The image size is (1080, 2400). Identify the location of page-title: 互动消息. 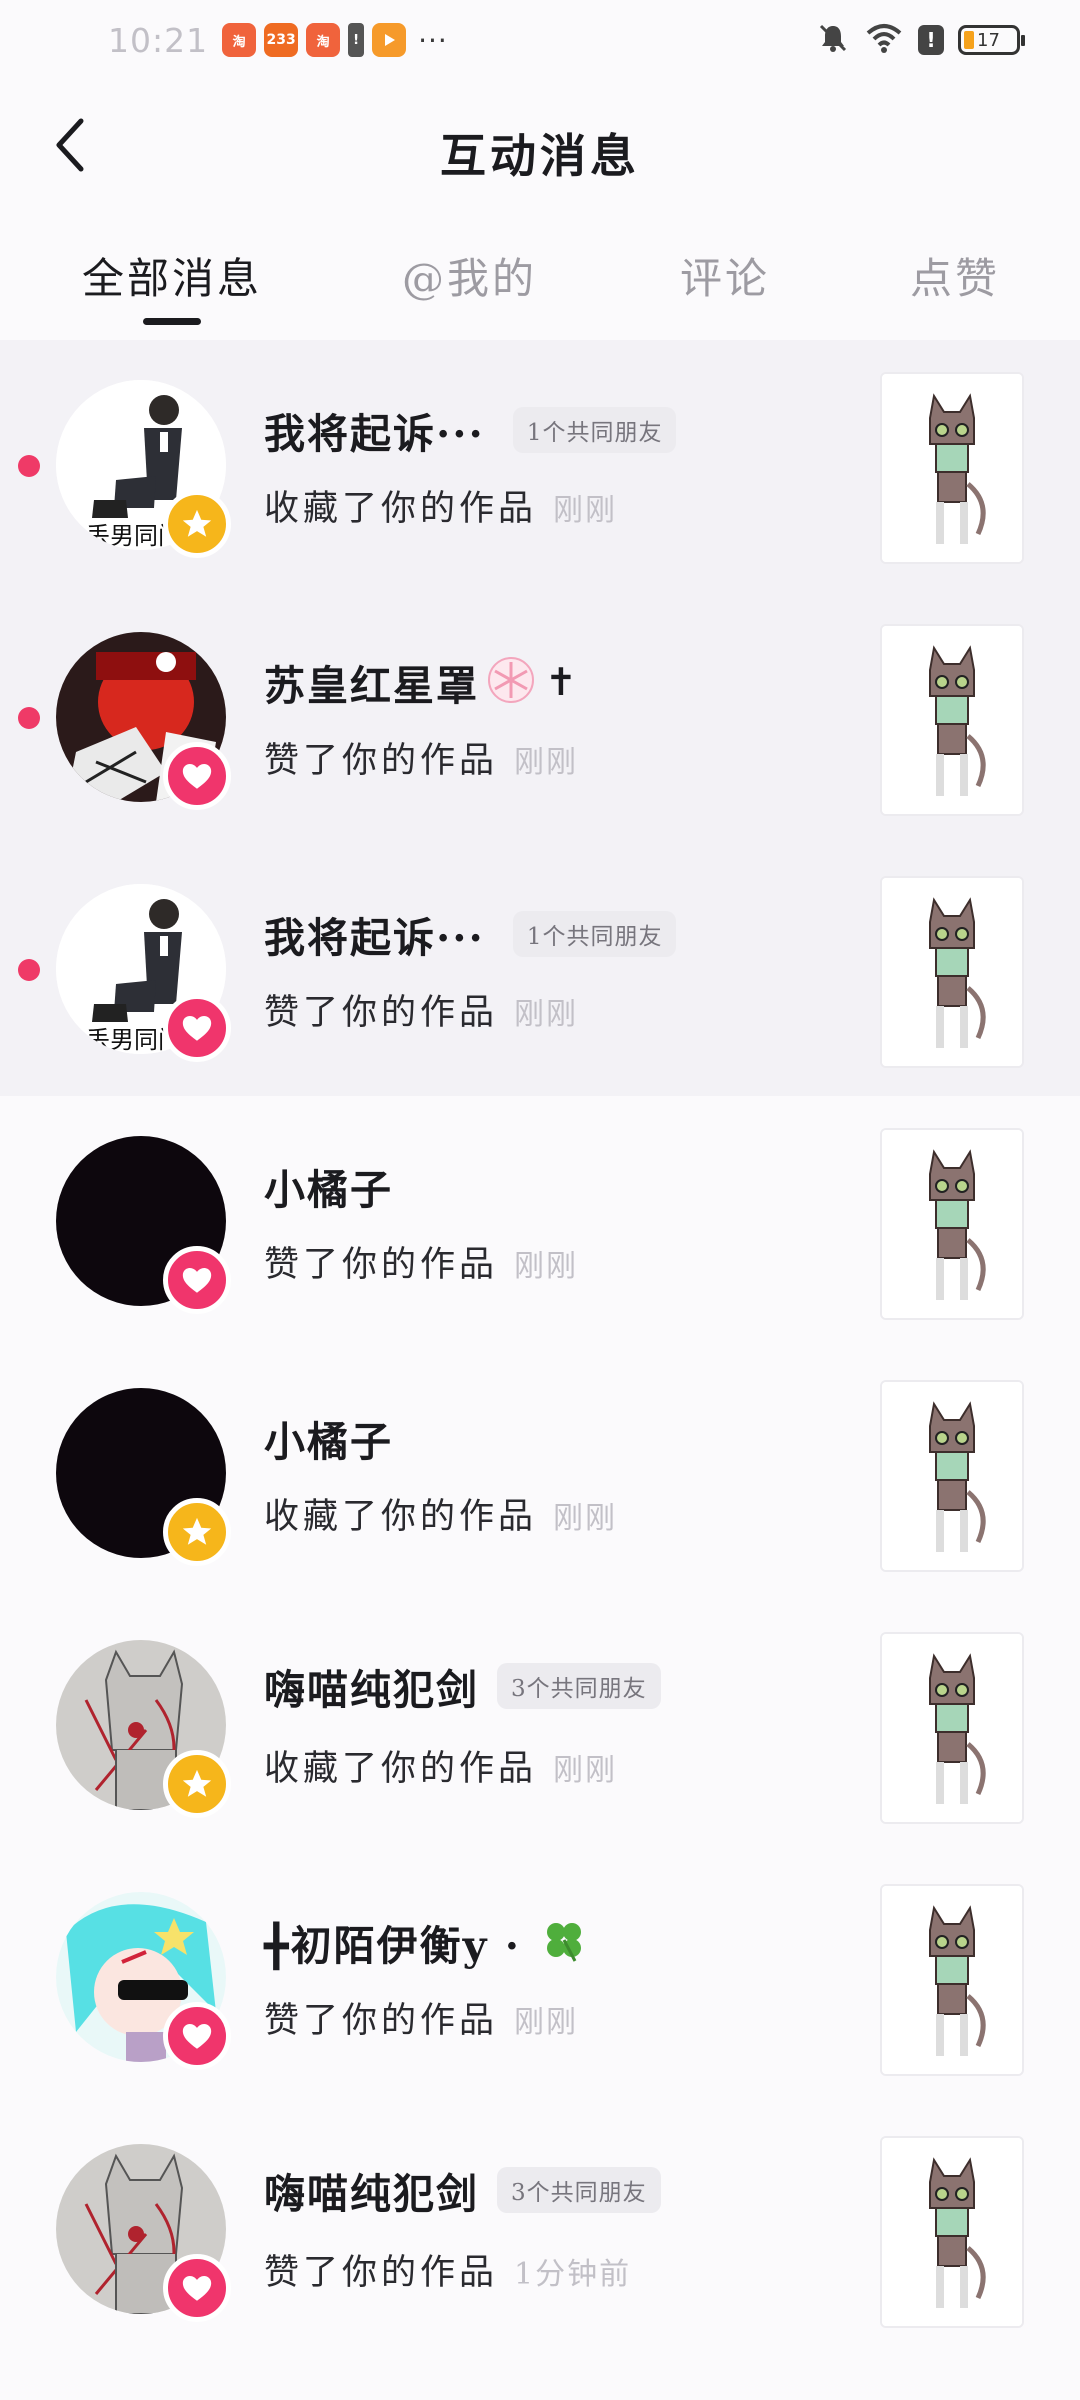
(540, 156).